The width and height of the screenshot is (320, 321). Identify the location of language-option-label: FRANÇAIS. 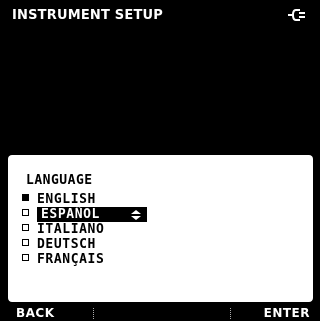
(71, 259).